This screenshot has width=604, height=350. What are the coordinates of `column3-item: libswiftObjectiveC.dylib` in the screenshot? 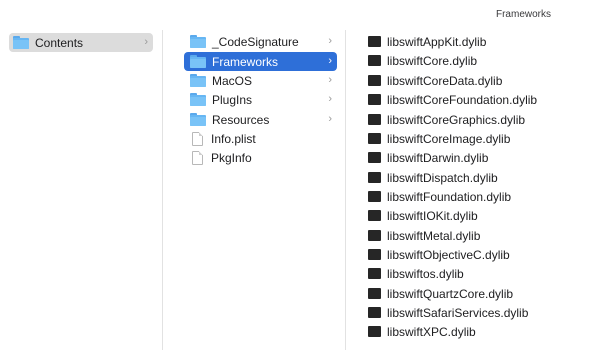 It's located at (483, 254).